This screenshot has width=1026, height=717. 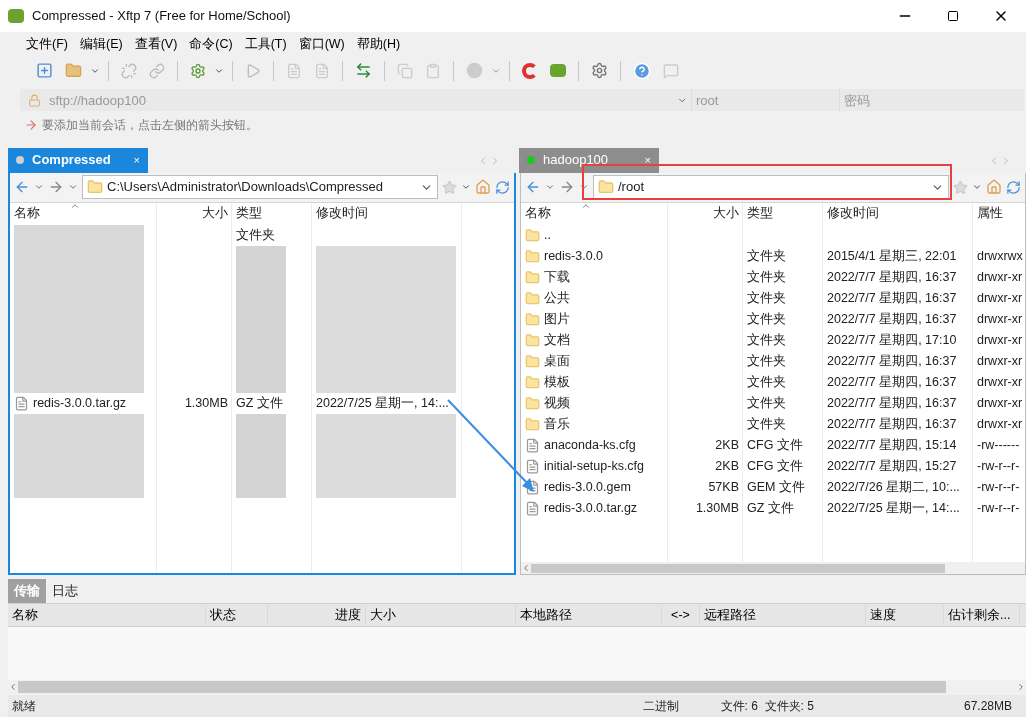 What do you see at coordinates (730, 614) in the screenshot?
I see `column-header: 远程路径` at bounding box center [730, 614].